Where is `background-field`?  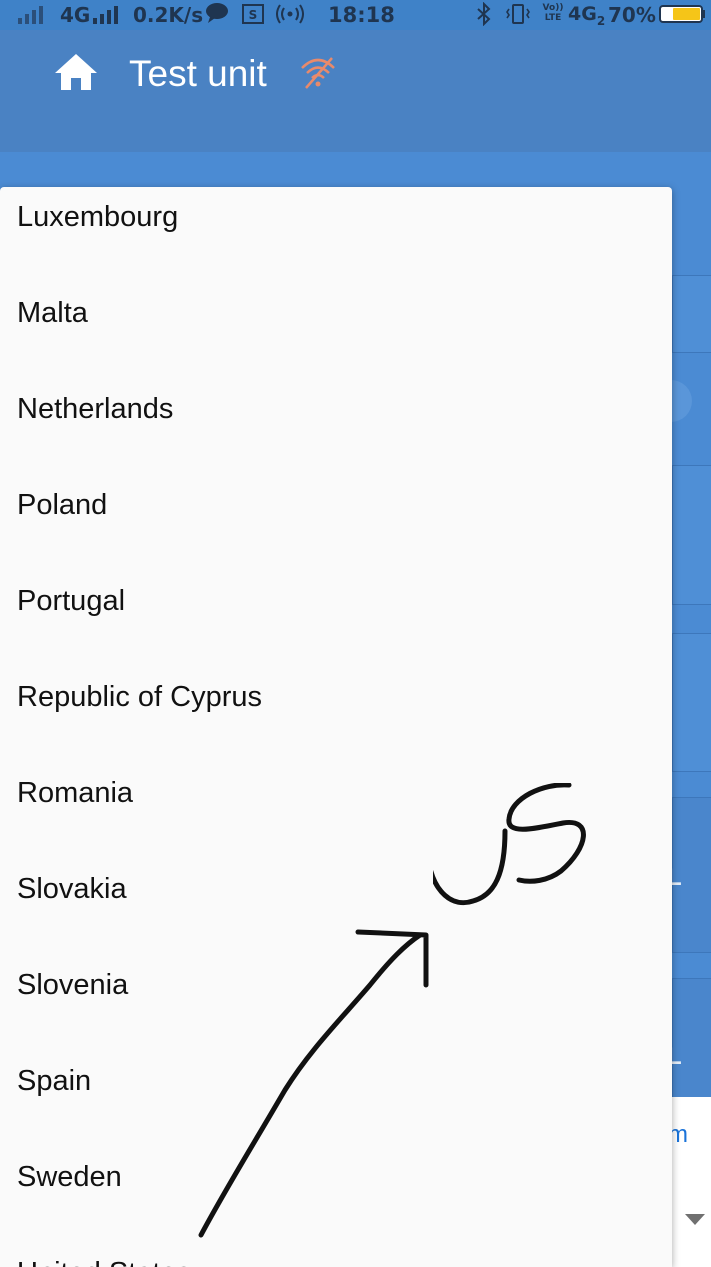 background-field is located at coordinates (691, 314).